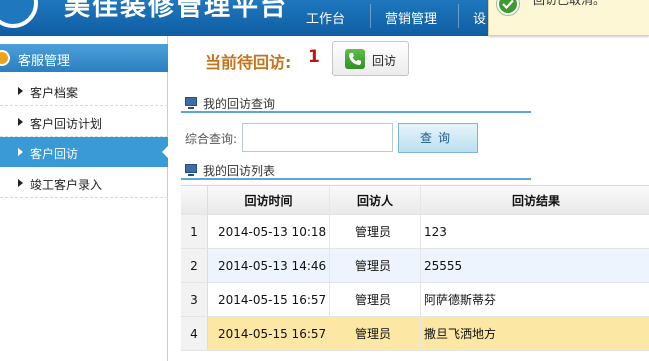  I want to click on search-label: 综合查询:, so click(211, 139).